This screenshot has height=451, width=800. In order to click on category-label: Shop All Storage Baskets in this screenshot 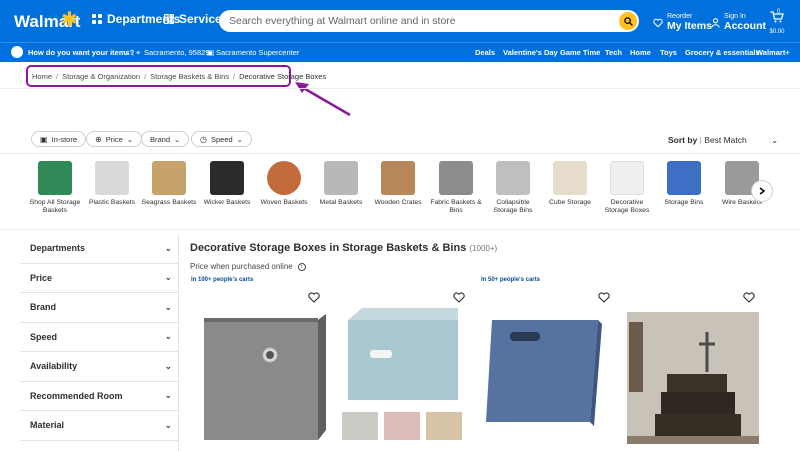, I will do `click(55, 206)`.